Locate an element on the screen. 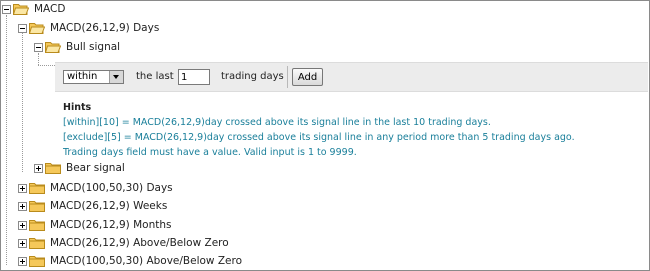 This screenshot has height=271, width=650. divider is located at coordinates (287, 77).